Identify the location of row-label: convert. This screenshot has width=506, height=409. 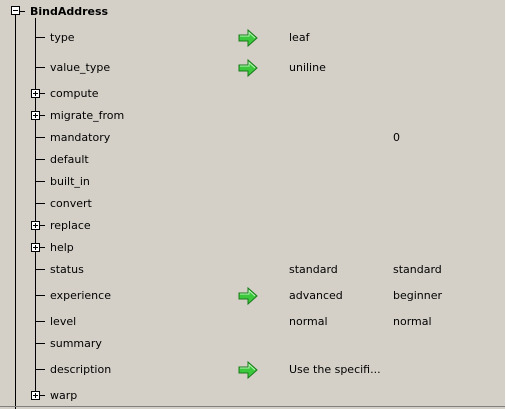
(71, 203).